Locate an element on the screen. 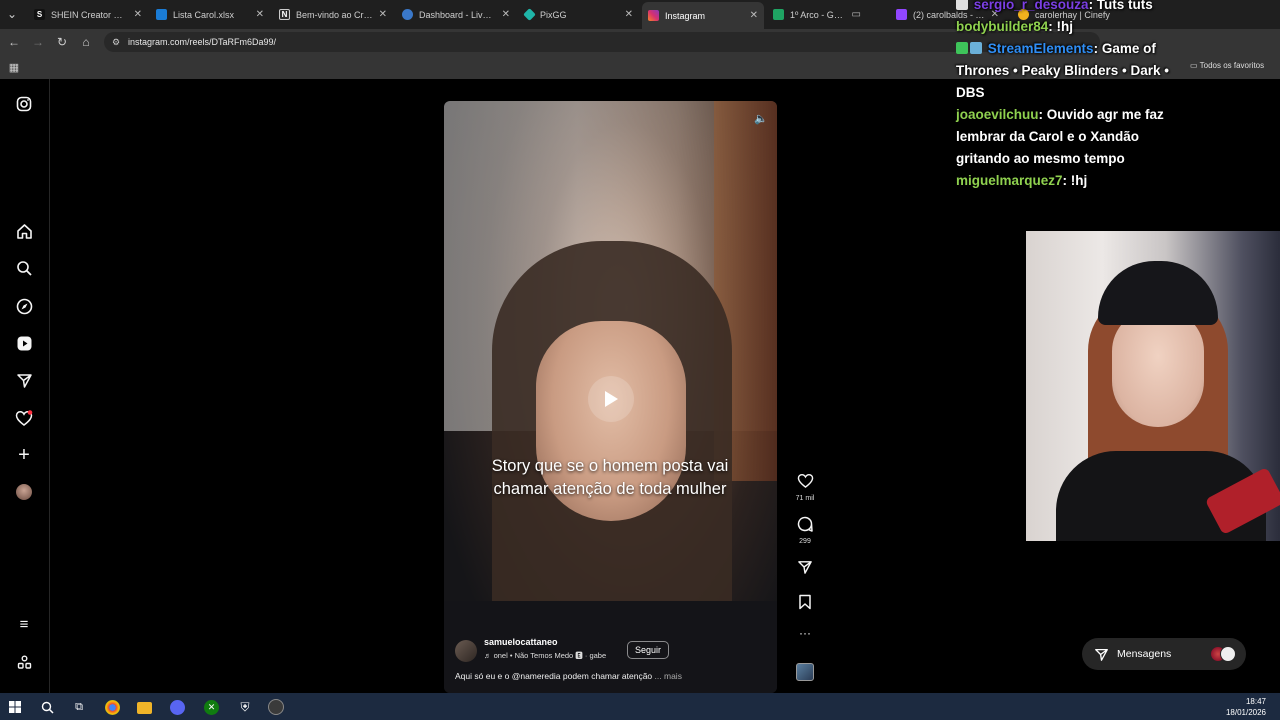  discord-icon is located at coordinates (177, 707).